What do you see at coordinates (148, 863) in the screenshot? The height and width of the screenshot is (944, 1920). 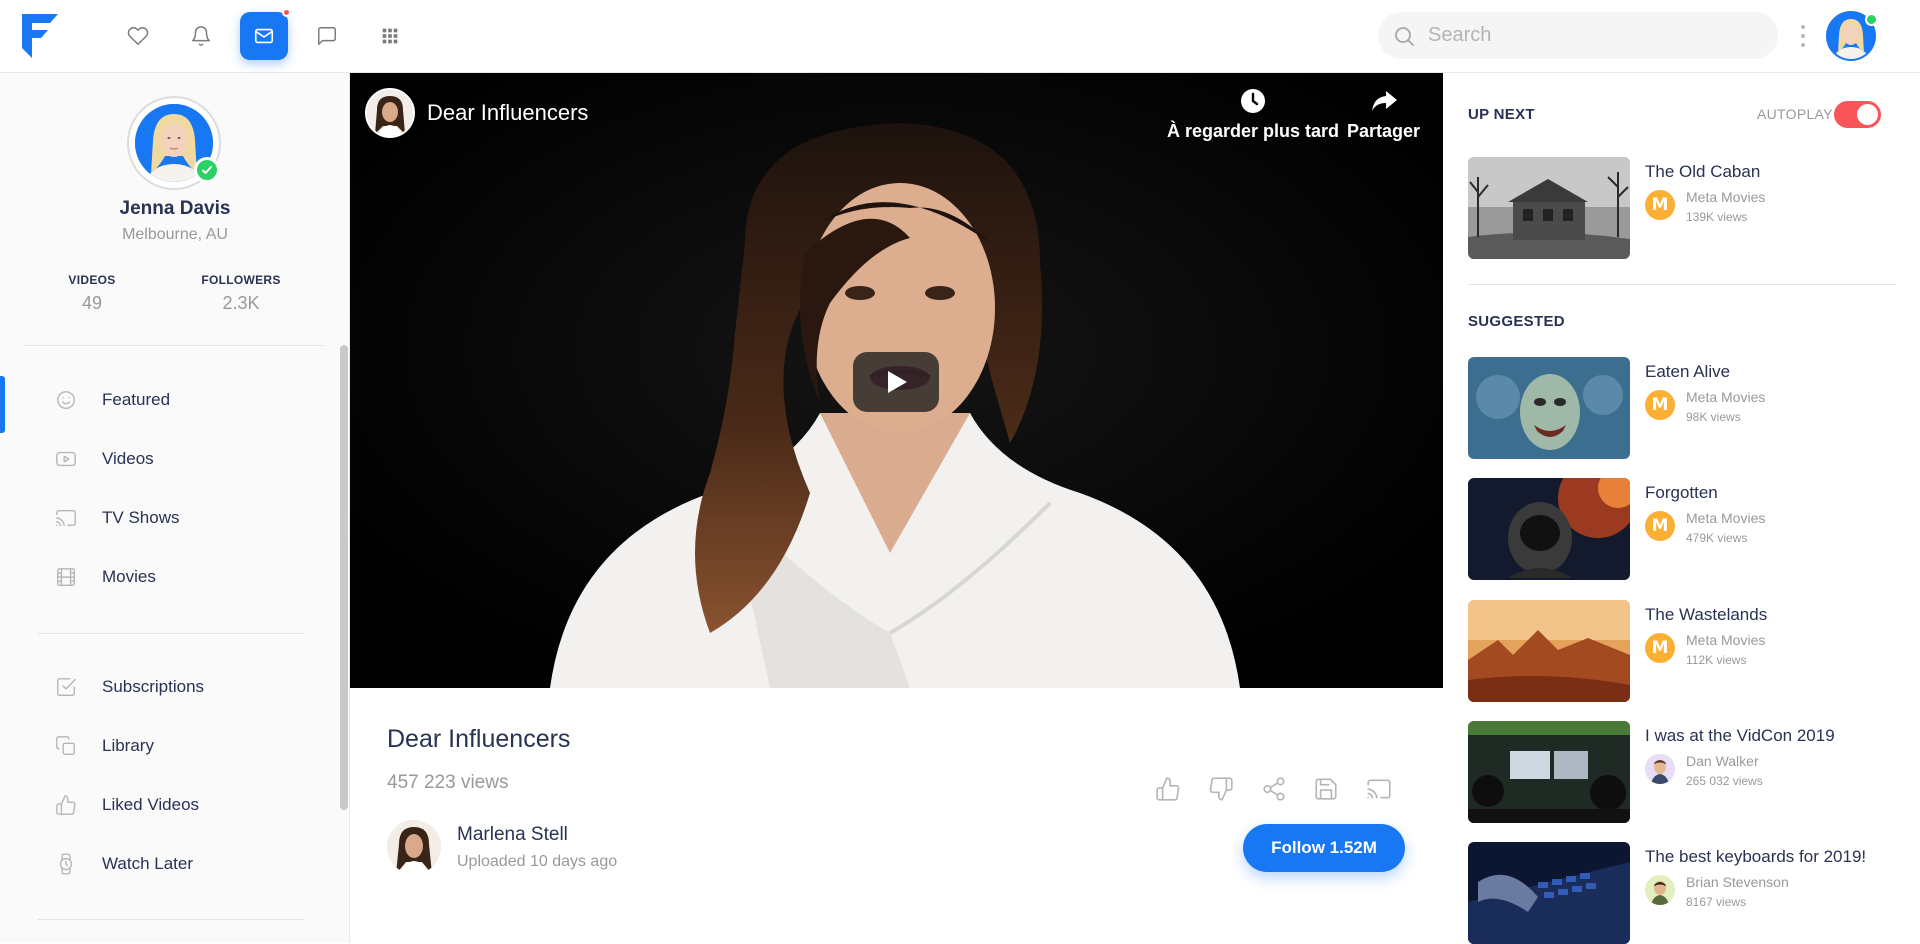 I see `sidebar-item-label: Watch Later` at bounding box center [148, 863].